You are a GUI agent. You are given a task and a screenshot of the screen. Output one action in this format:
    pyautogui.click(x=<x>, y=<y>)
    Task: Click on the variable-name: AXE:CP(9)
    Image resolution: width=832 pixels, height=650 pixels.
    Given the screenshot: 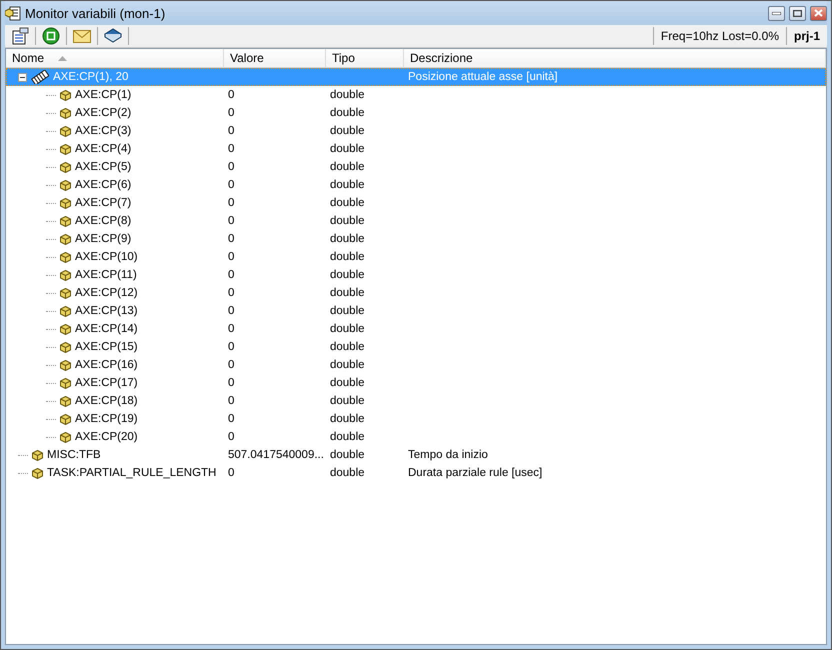 What is the action you would take?
    pyautogui.click(x=103, y=239)
    